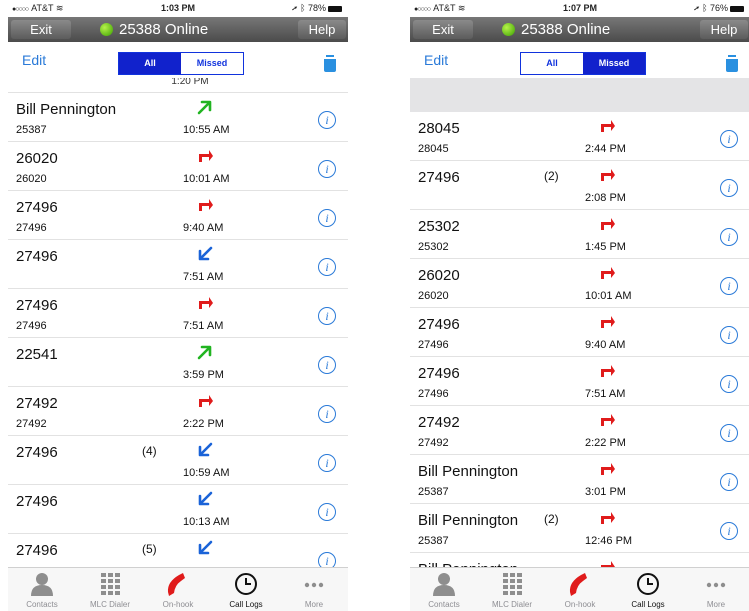 Image resolution: width=749 pixels, height=611 pixels. I want to click on call-log-row: 27496 (4) 10:59 AM i, so click(178, 460).